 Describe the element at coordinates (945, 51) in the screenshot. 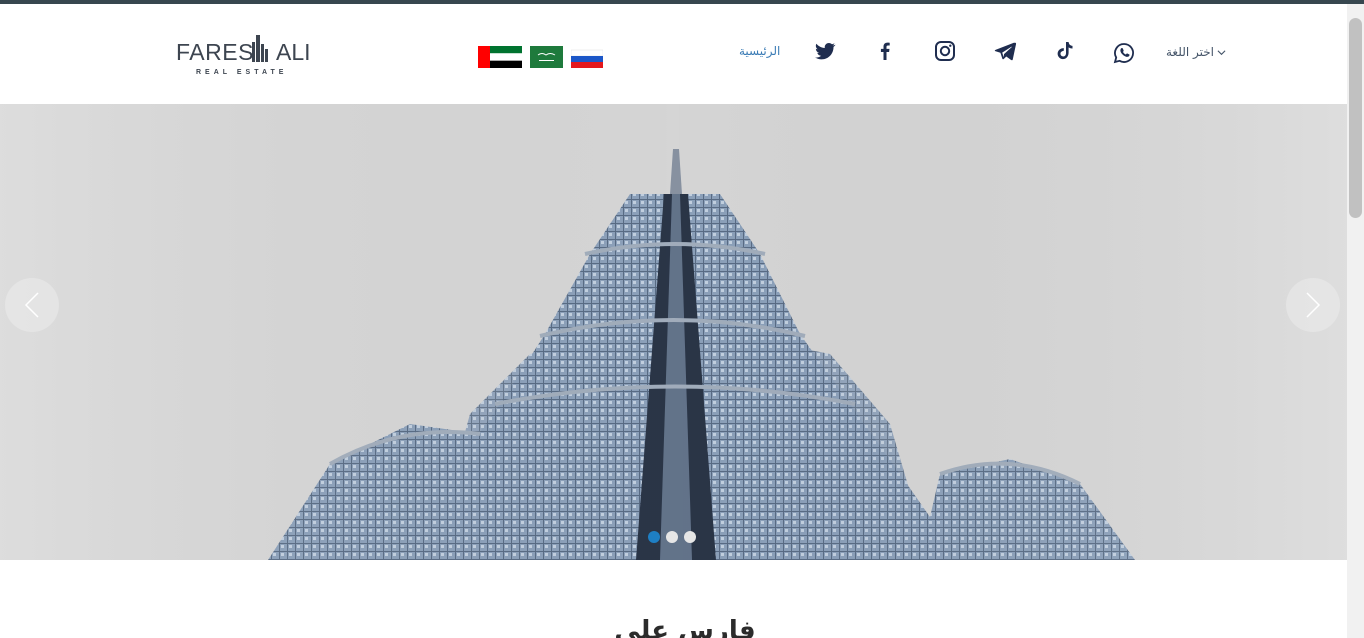

I see `instagram-icon` at that location.